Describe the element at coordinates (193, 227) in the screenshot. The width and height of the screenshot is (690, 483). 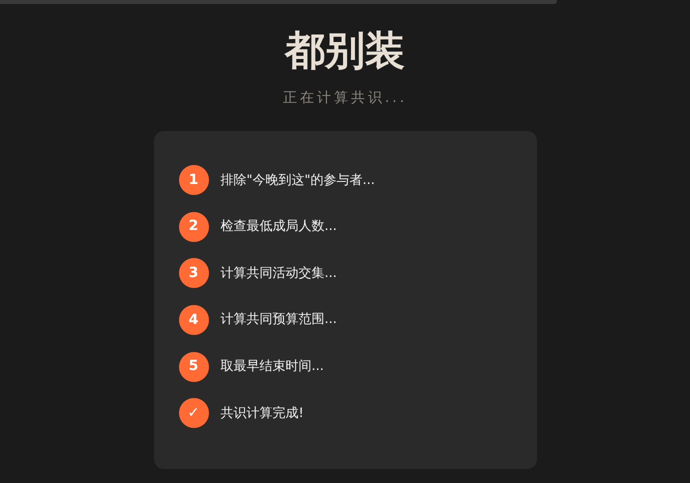
I see `step-marker: 2` at that location.